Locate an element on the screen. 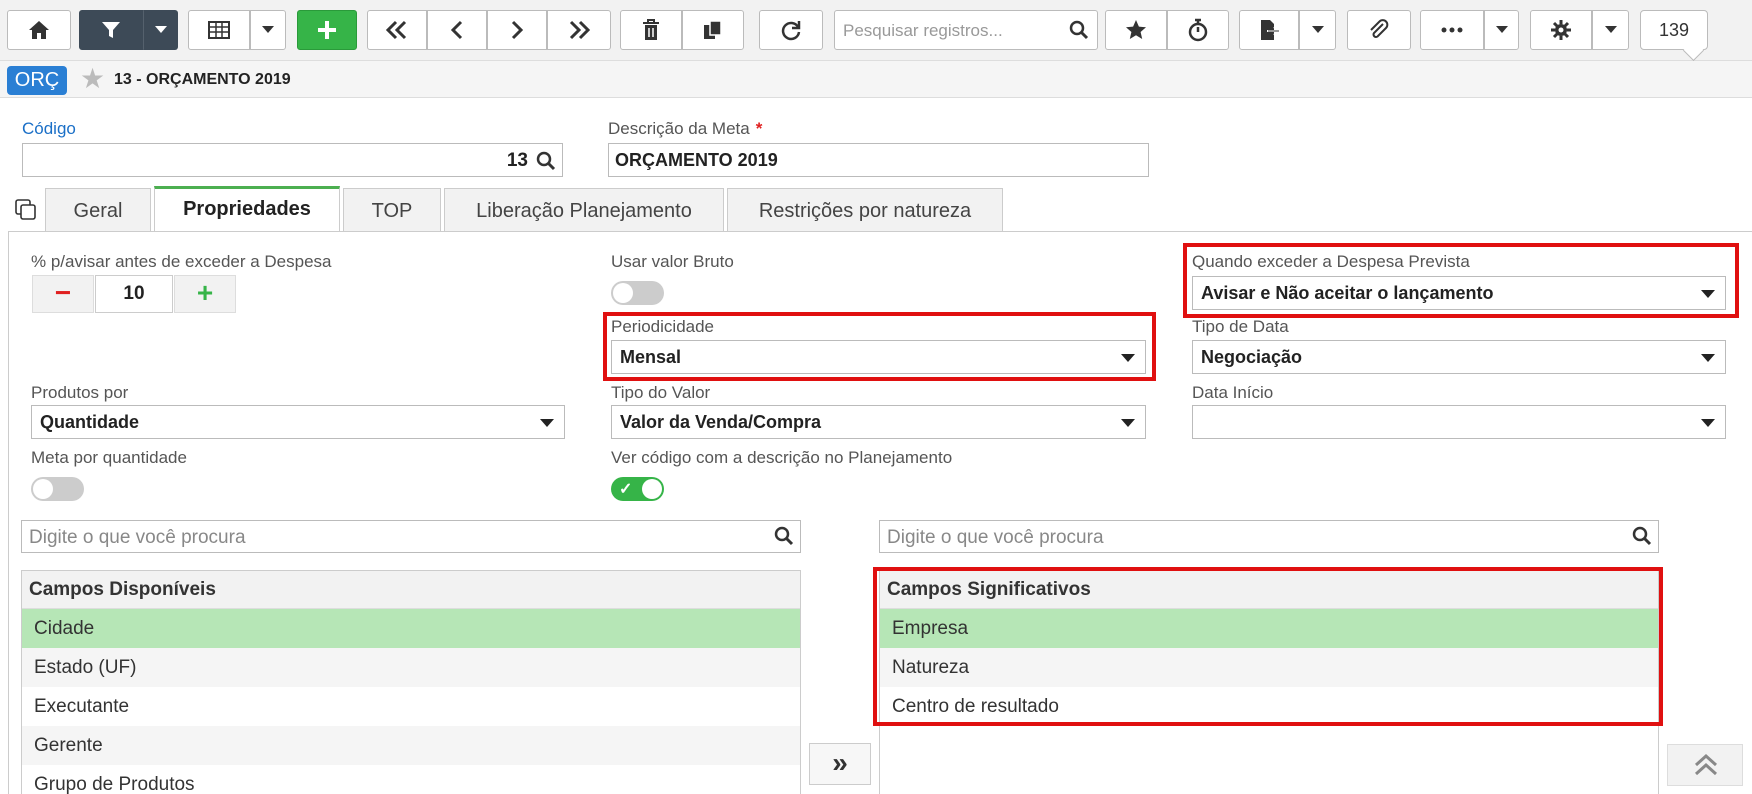 This screenshot has width=1752, height=794. list-item: Cidade is located at coordinates (411, 628).